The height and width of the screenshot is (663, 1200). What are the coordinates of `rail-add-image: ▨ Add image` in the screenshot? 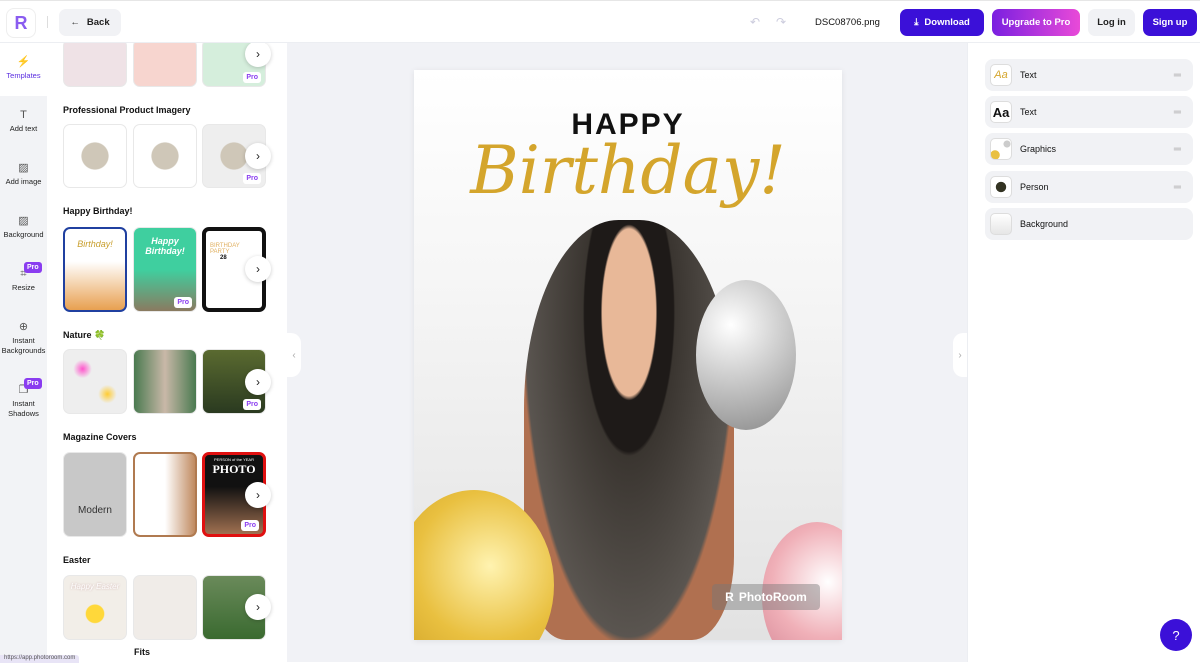 It's located at (23, 175).